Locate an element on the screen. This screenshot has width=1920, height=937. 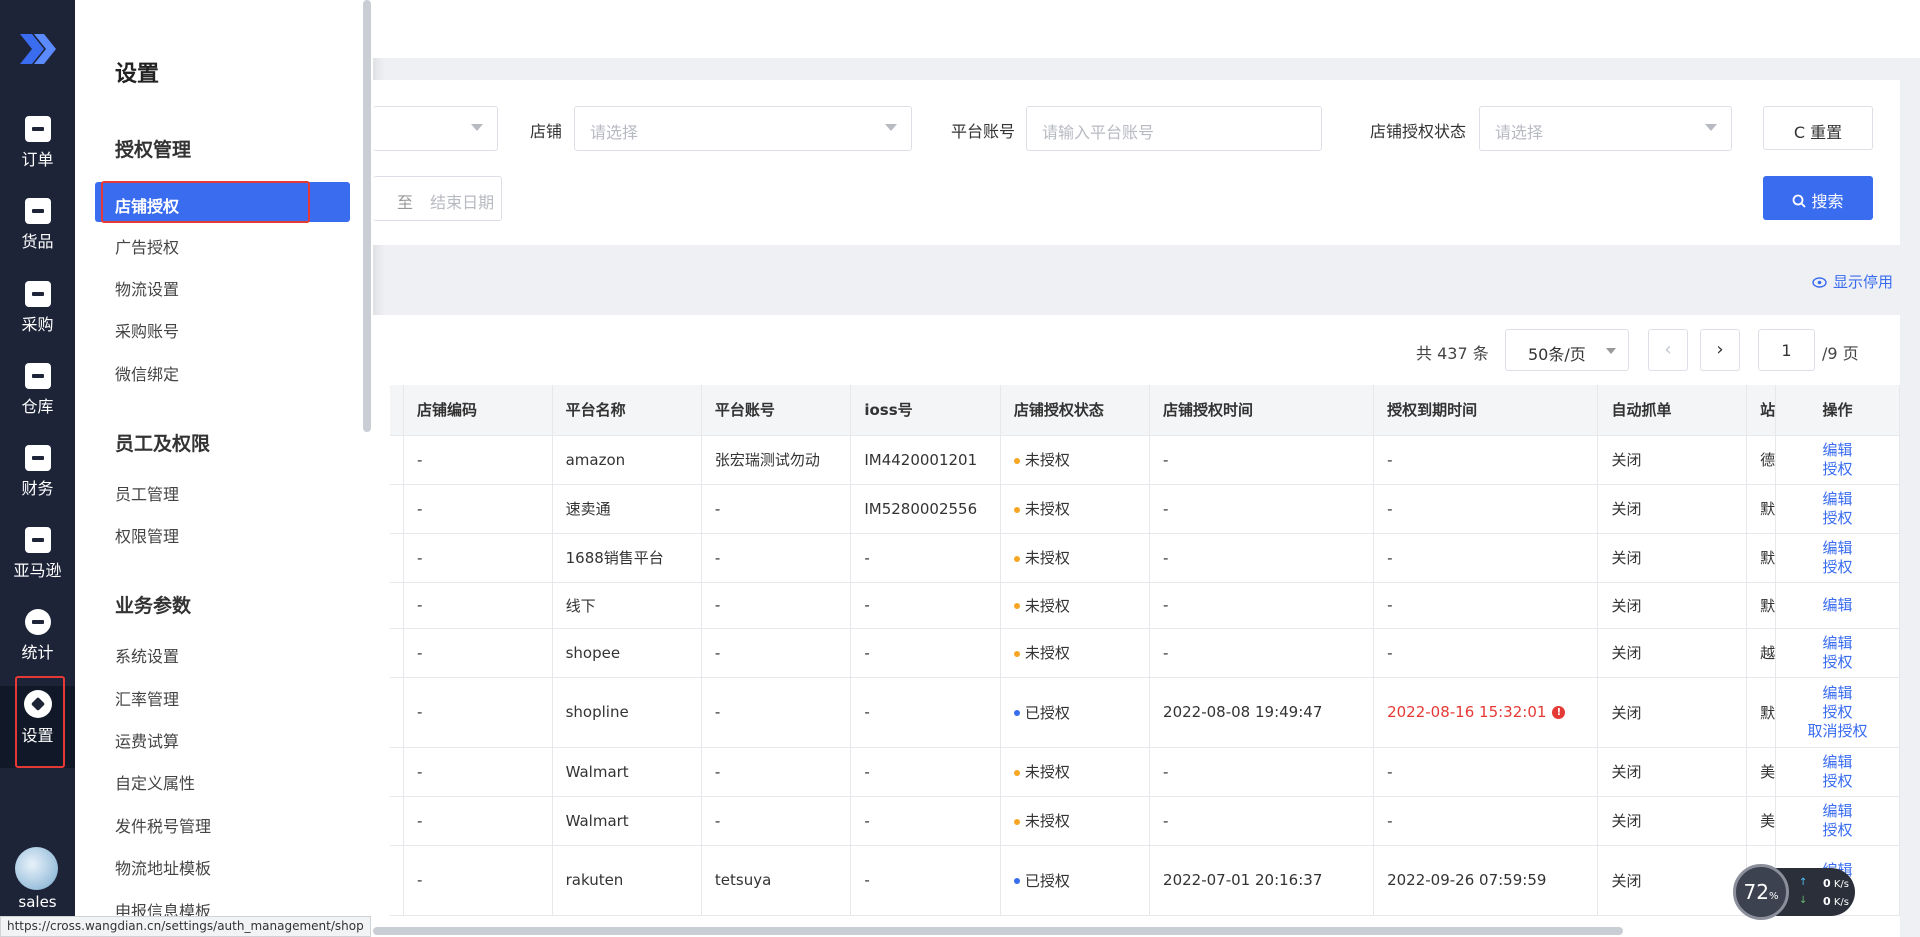
user-avatar is located at coordinates (36, 868).